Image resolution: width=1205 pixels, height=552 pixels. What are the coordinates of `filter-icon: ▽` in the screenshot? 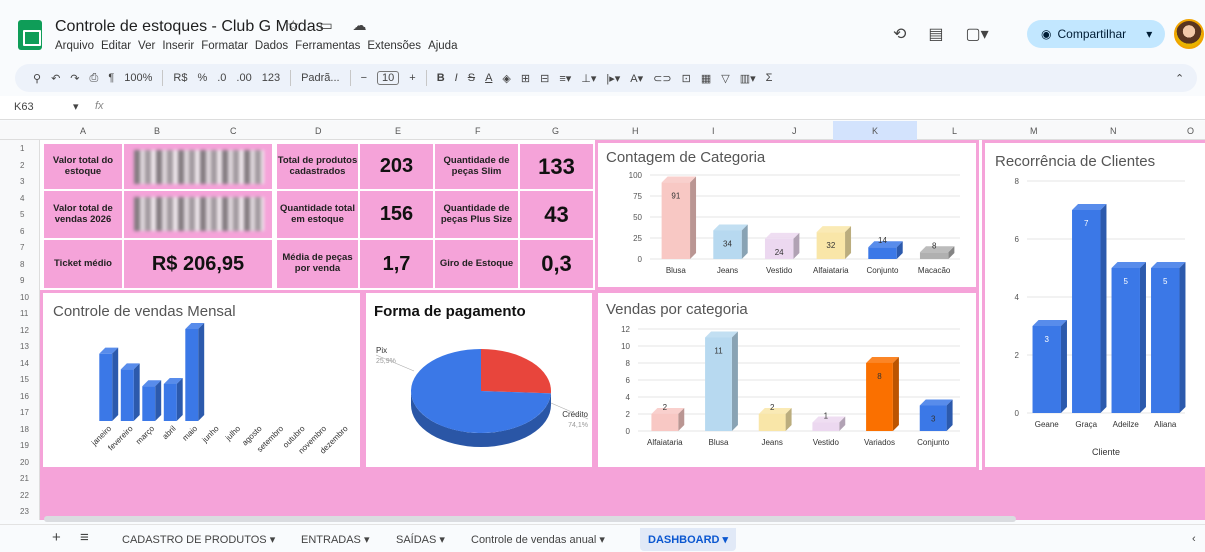 It's located at (725, 78).